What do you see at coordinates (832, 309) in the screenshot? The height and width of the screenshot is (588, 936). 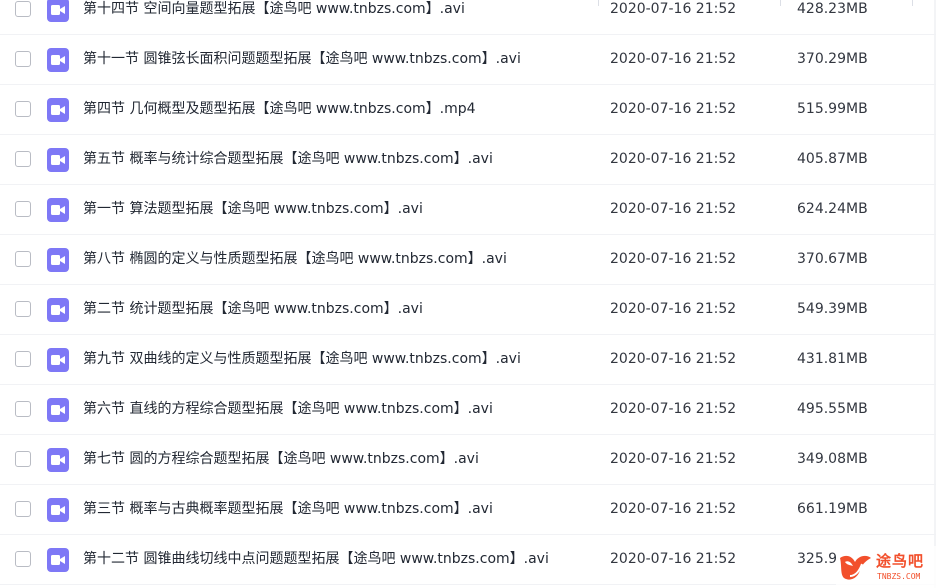 I see `file-size: 549.39MB` at bounding box center [832, 309].